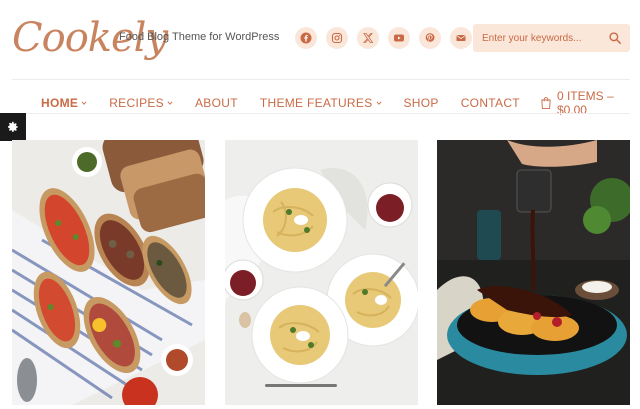  I want to click on nav-item-about: ABOUT, so click(216, 103).